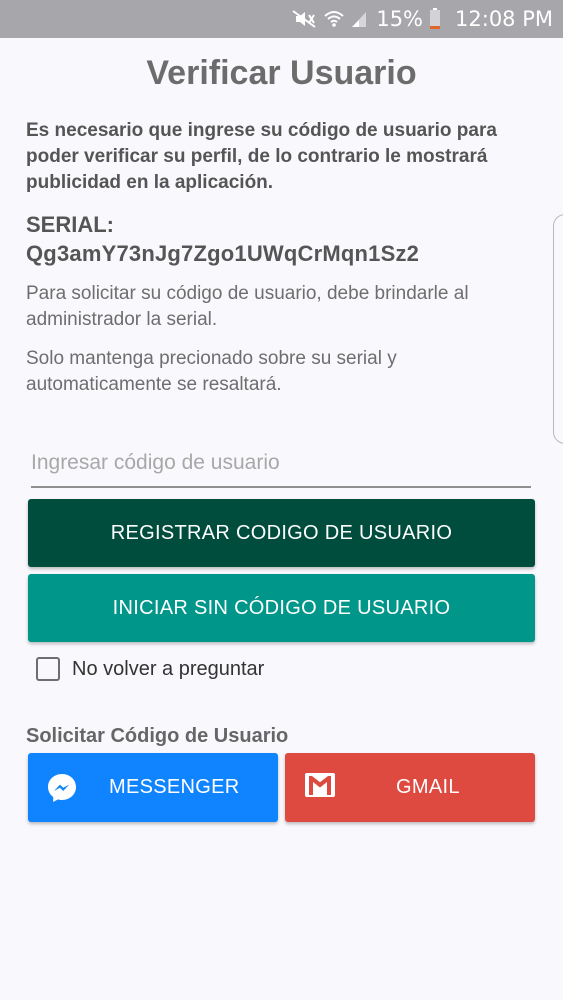  Describe the element at coordinates (281, 73) in the screenshot. I see `page-title: Verificar Usuario` at that location.